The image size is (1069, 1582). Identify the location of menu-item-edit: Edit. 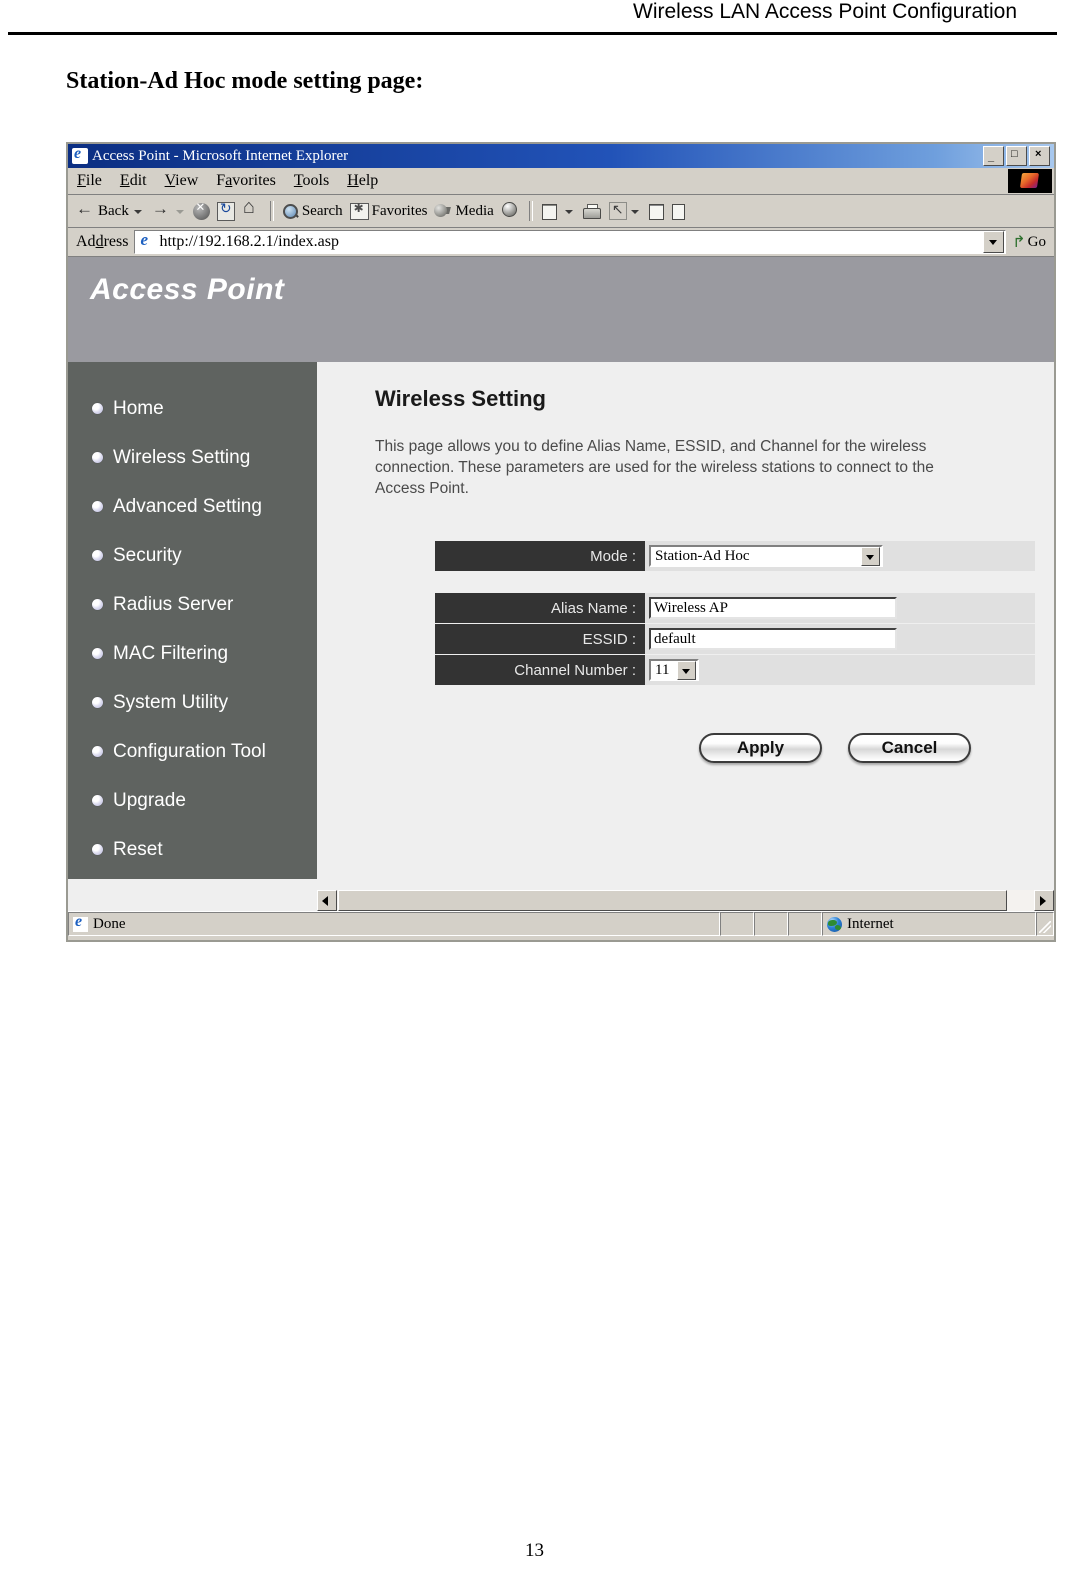
(133, 181).